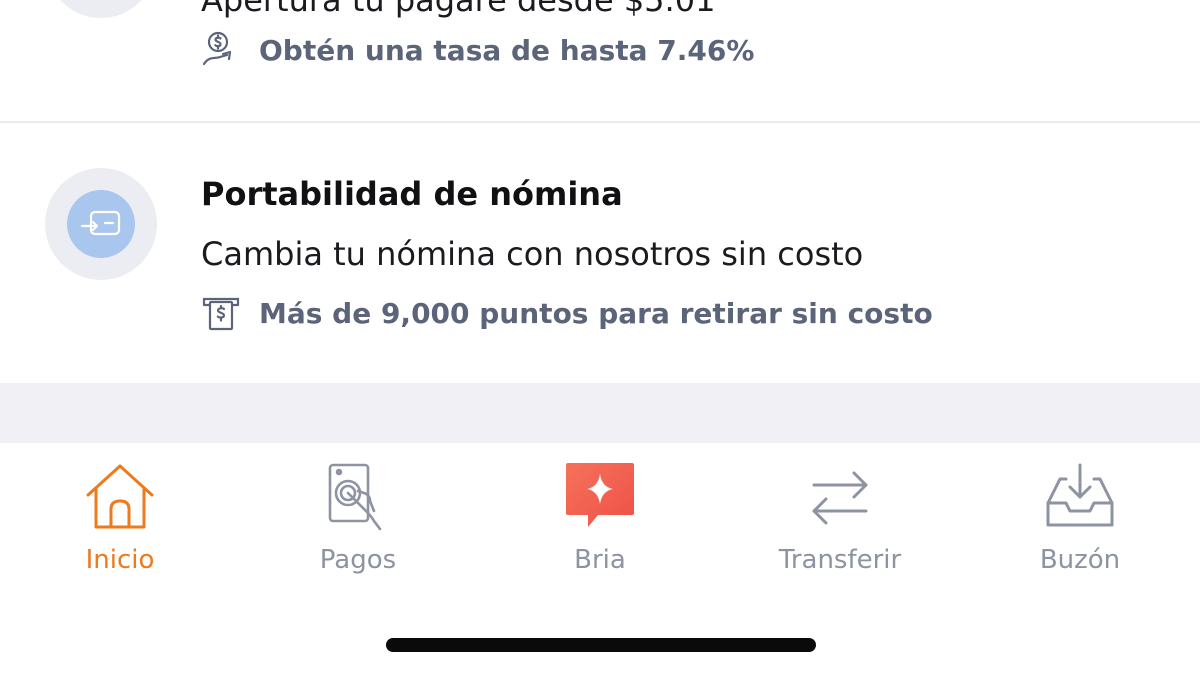 The width and height of the screenshot is (1200, 674). Describe the element at coordinates (1080, 497) in the screenshot. I see `inbox-download-icon` at that location.